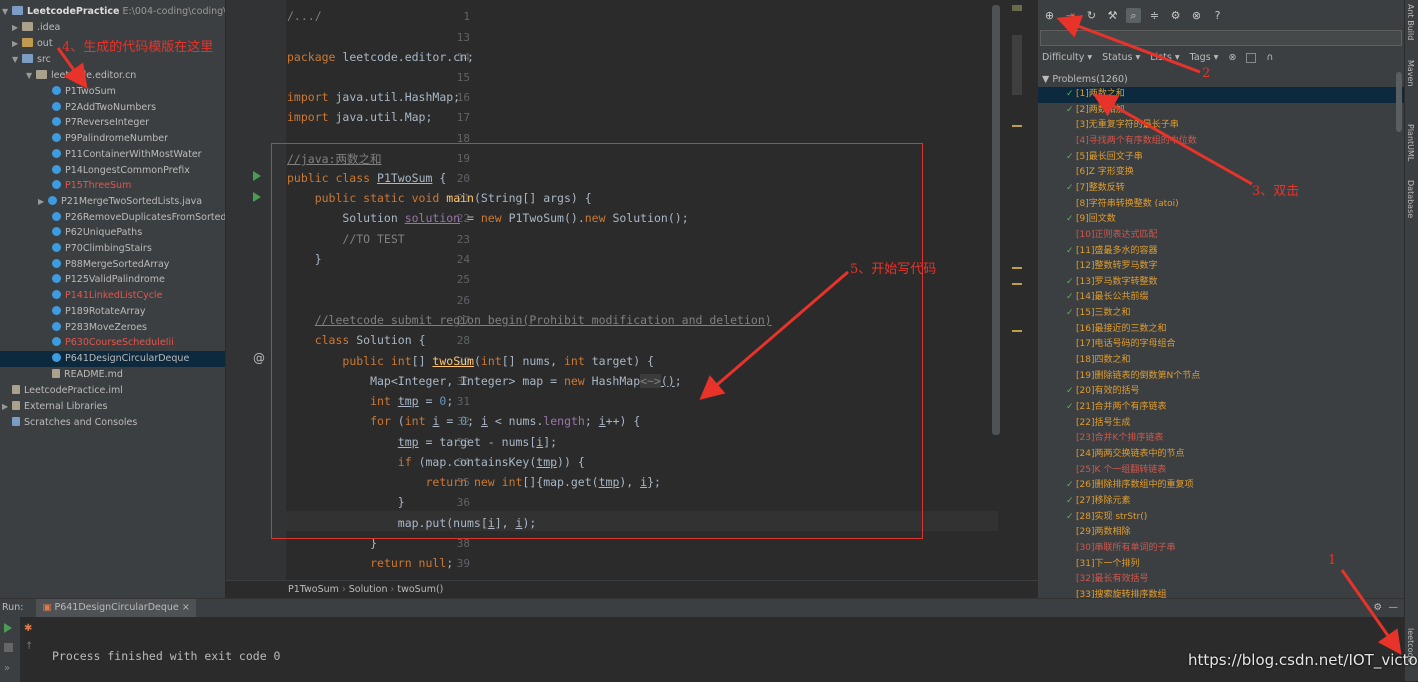  I want to click on watermark: https://blog.csdn.net/IOT_victor, so click(1303, 660).